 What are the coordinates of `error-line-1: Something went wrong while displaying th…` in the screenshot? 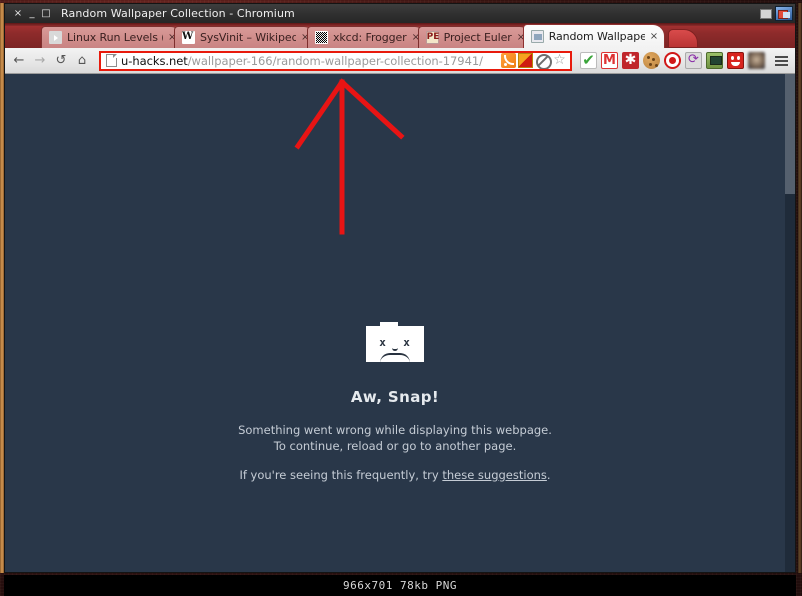 It's located at (395, 430).